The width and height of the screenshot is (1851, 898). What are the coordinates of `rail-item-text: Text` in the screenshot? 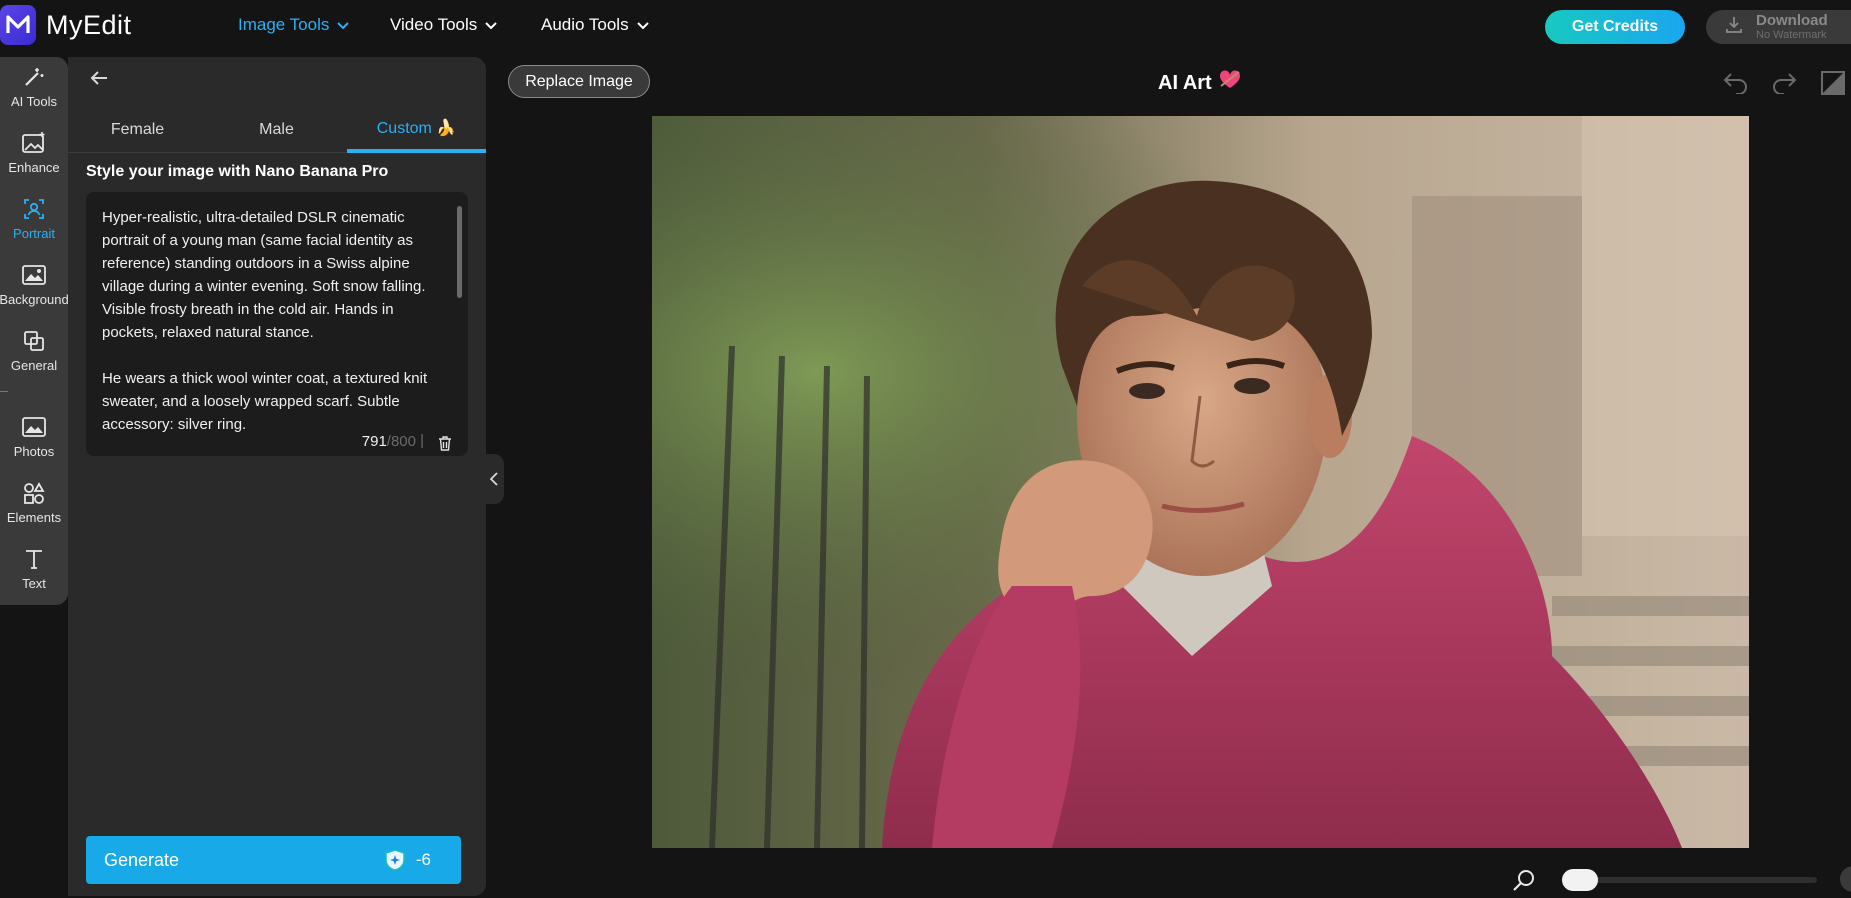 It's located at (34, 569).